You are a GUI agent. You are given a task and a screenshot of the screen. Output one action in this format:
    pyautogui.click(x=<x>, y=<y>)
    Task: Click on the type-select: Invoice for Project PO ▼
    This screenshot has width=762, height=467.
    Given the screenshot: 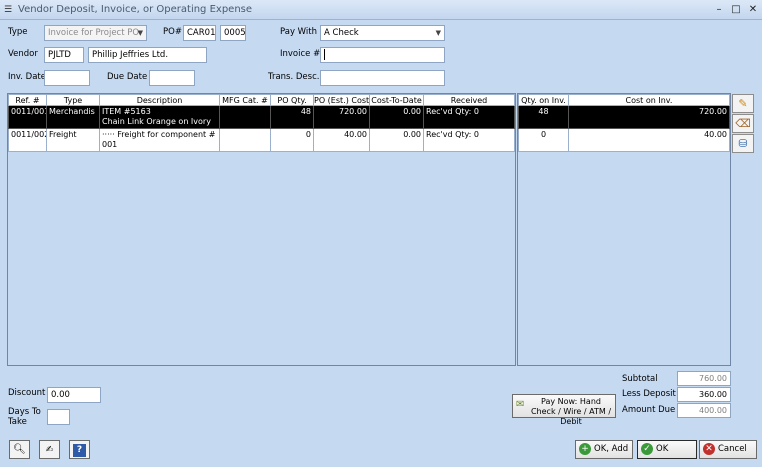 What is the action you would take?
    pyautogui.click(x=95, y=33)
    